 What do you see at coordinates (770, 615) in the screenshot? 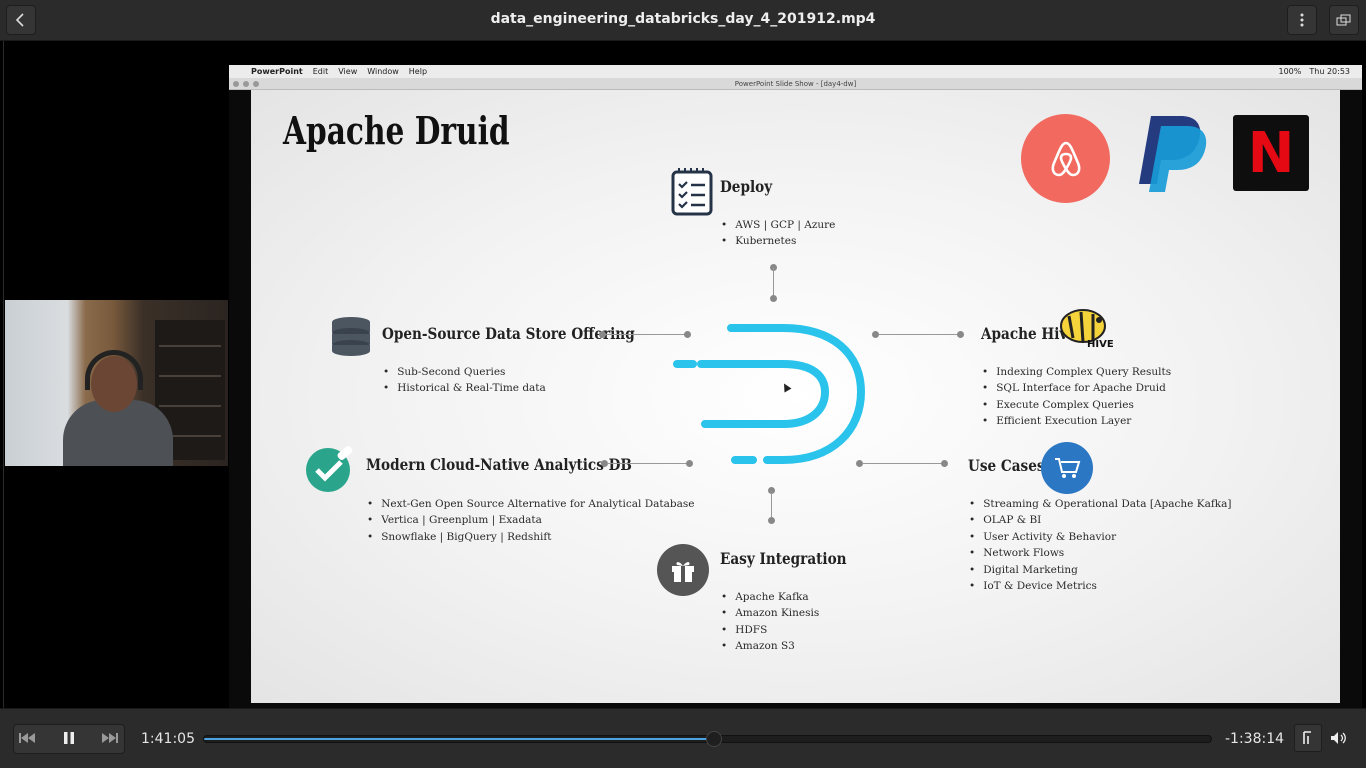
I see `list-item: Amazon Kinesis` at bounding box center [770, 615].